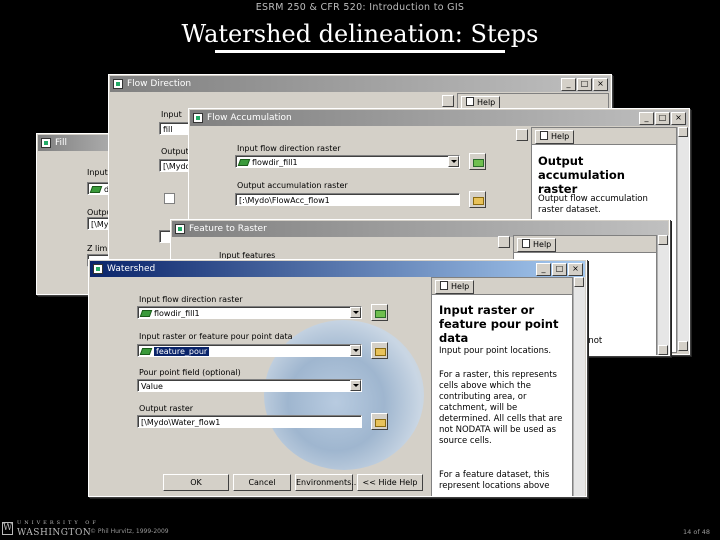 The height and width of the screenshot is (540, 720). What do you see at coordinates (249, 421) in the screenshot?
I see `watershed-output-field: [\Mydo\Water_flow1` at bounding box center [249, 421].